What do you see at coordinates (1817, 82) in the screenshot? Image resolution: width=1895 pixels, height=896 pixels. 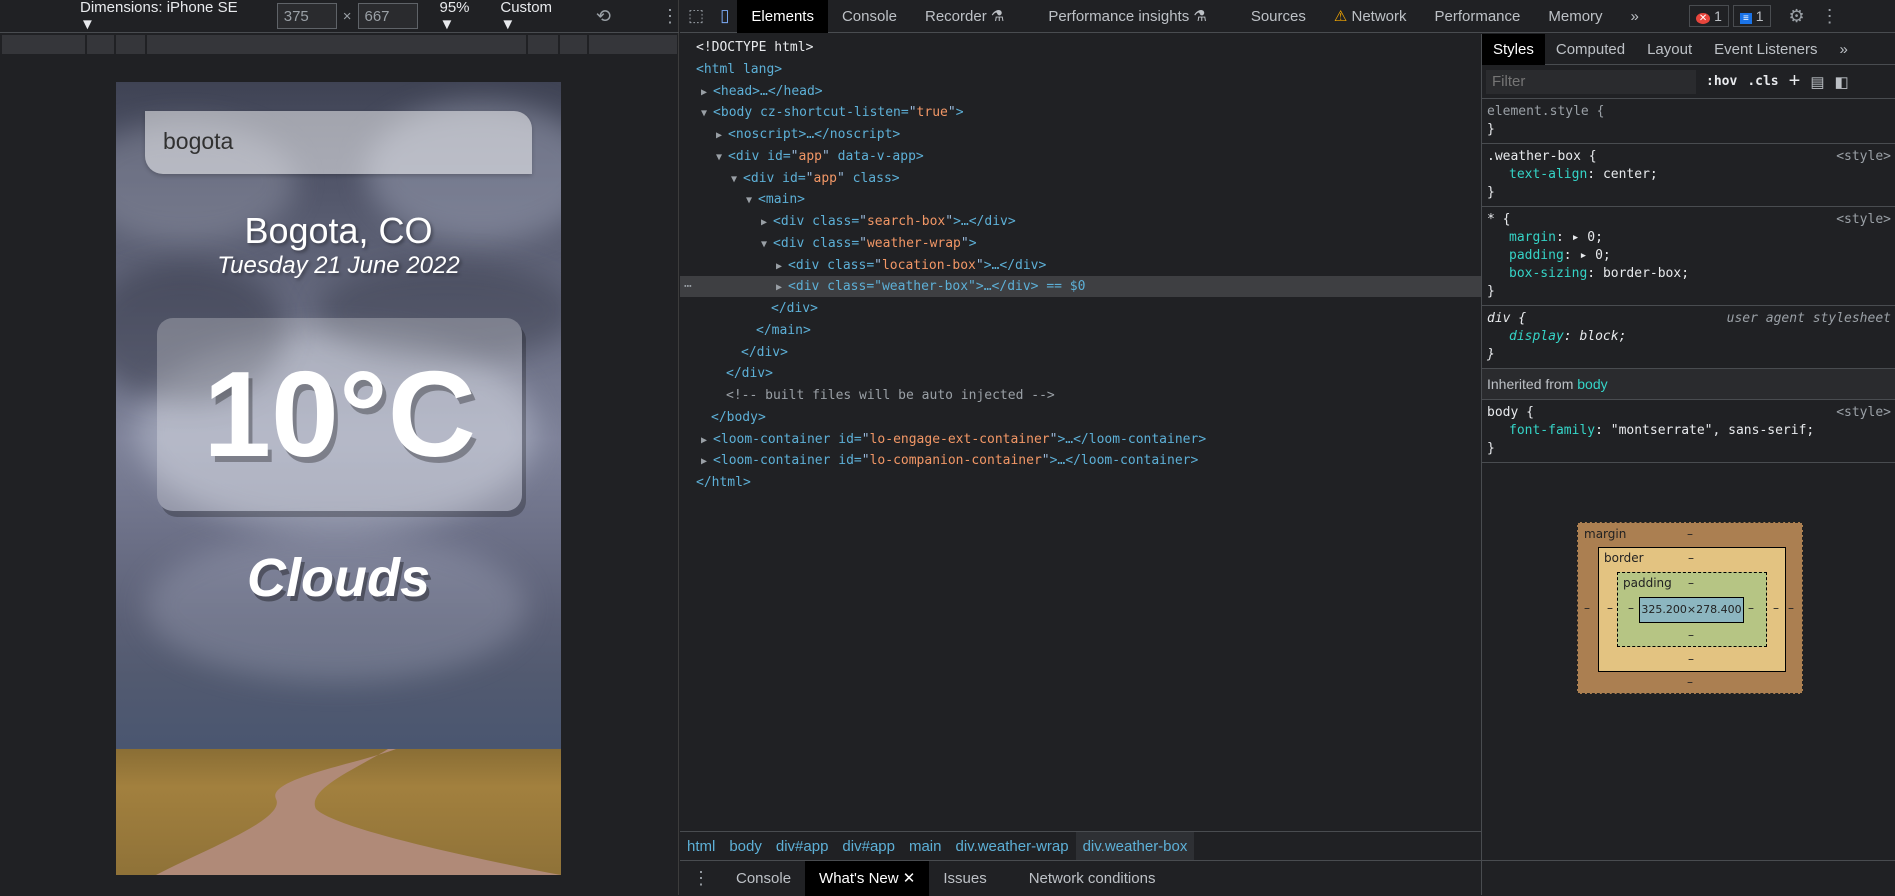 I see `paint-brush-icon: ▤` at bounding box center [1817, 82].